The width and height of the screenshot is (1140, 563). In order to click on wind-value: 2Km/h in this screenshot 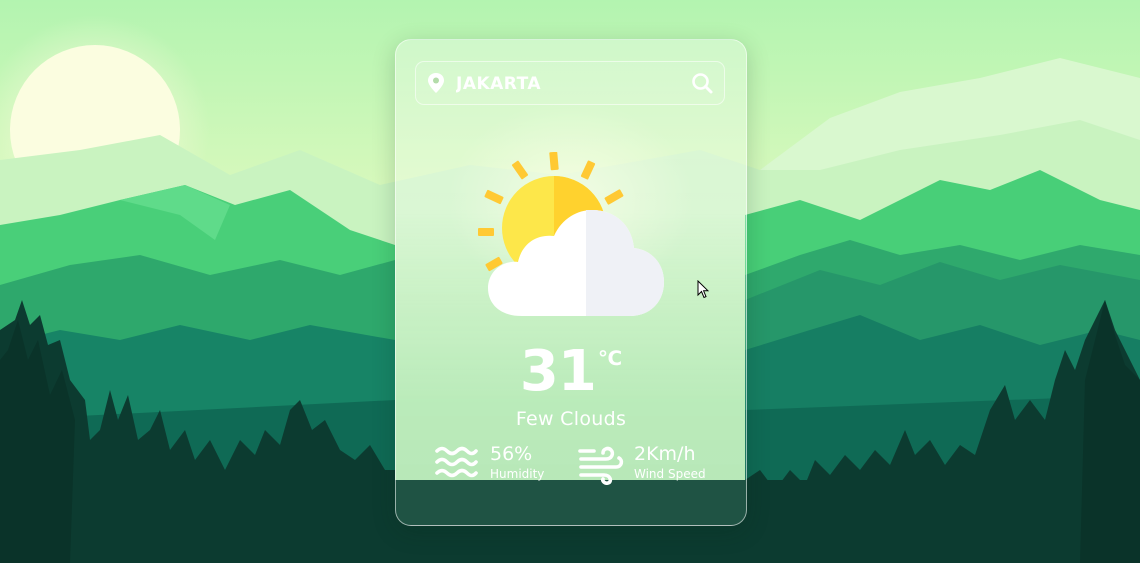, I will do `click(665, 454)`.